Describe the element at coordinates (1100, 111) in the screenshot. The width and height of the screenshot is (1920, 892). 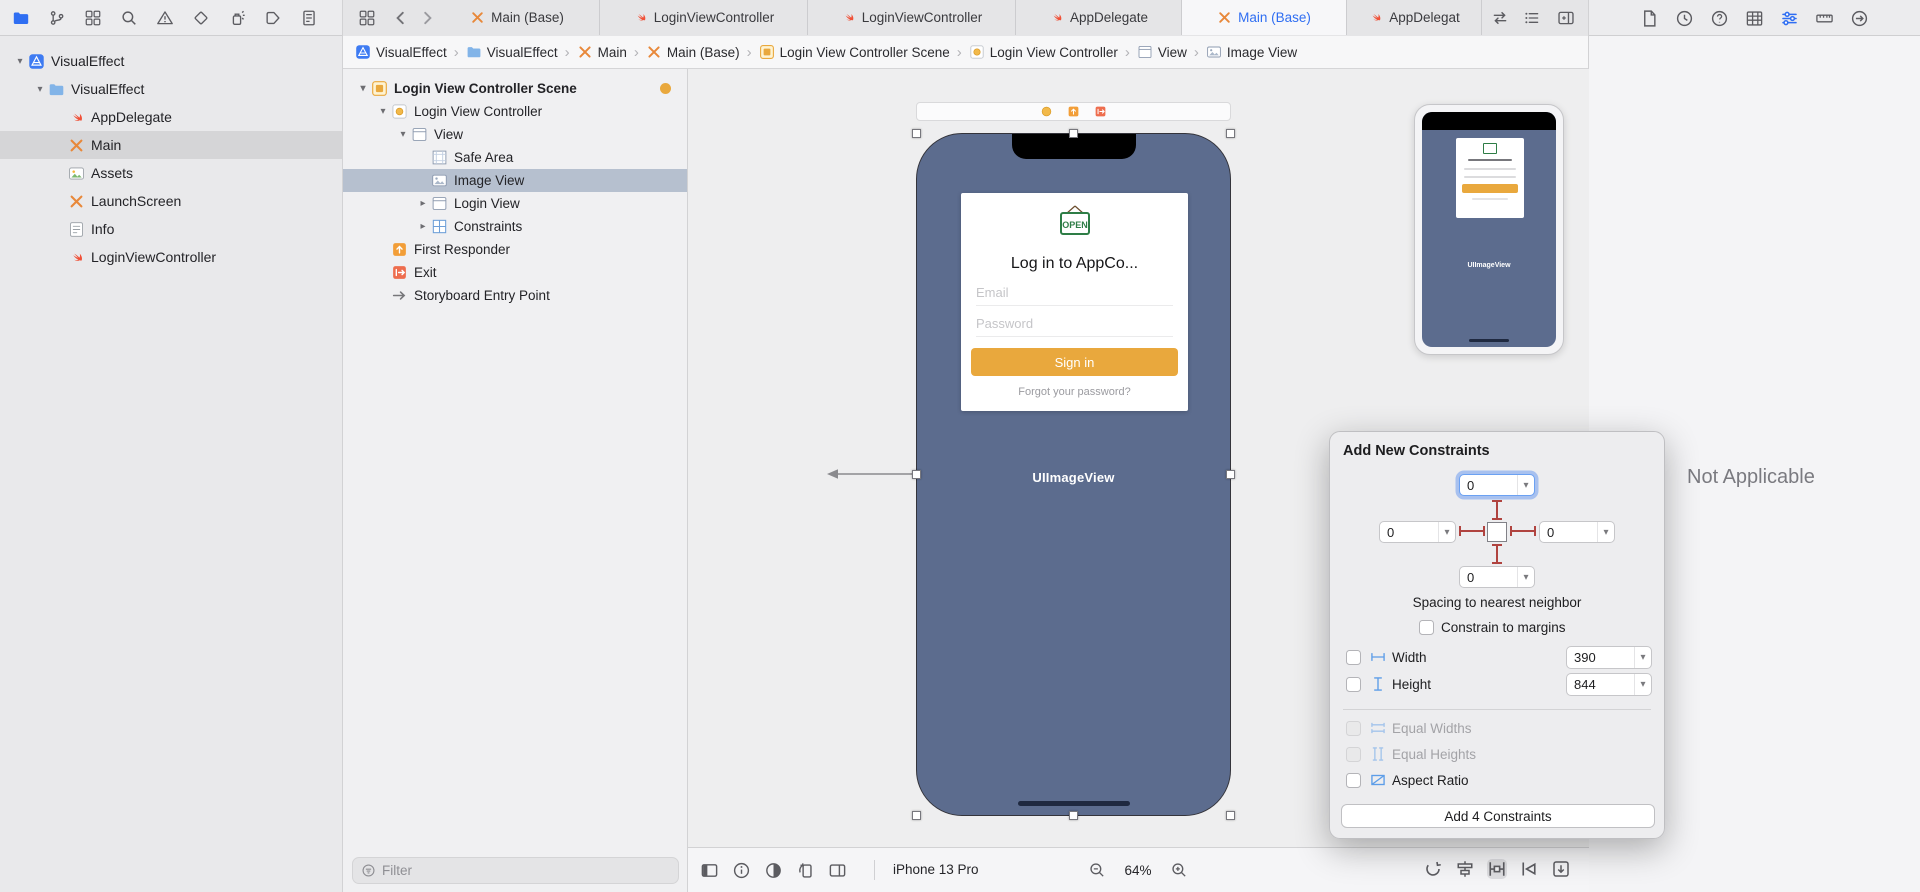
I see `exit-icon` at that location.